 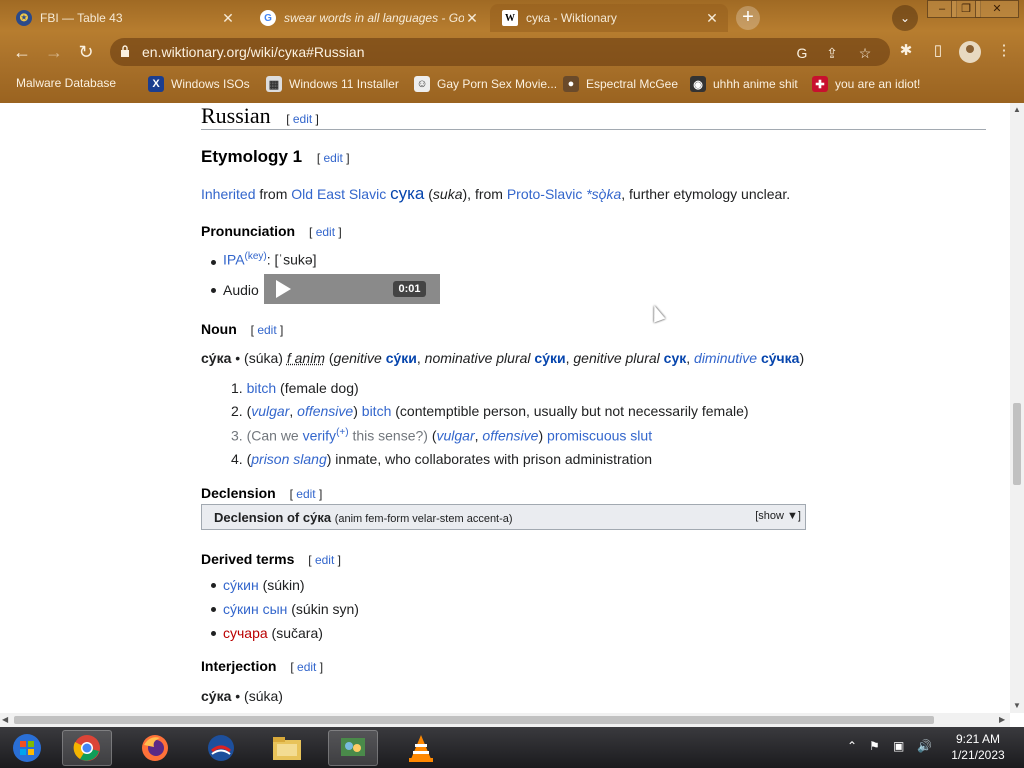 What do you see at coordinates (255, 609) in the screenshot?
I see `derived-term-link: су́кин сын` at bounding box center [255, 609].